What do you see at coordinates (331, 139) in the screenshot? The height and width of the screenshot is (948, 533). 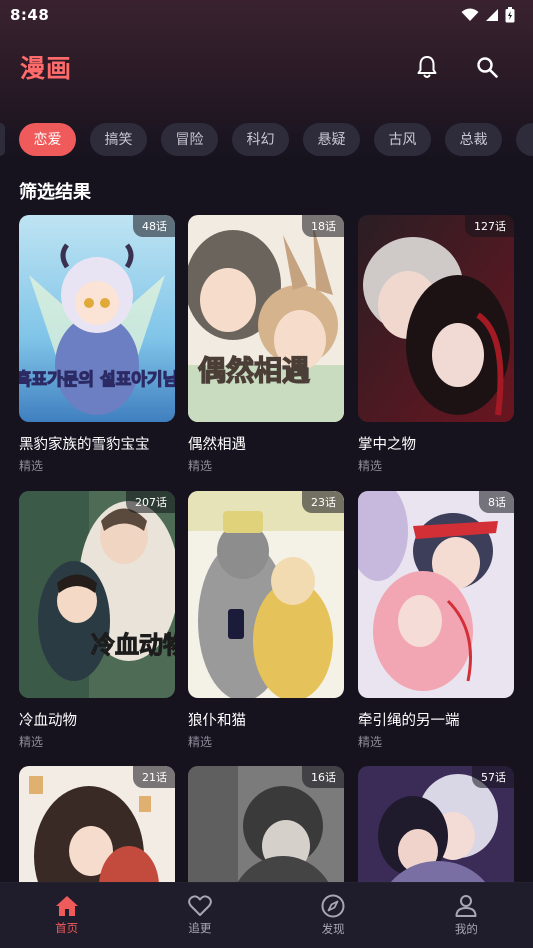 I see `chip-mystery: 悬疑` at bounding box center [331, 139].